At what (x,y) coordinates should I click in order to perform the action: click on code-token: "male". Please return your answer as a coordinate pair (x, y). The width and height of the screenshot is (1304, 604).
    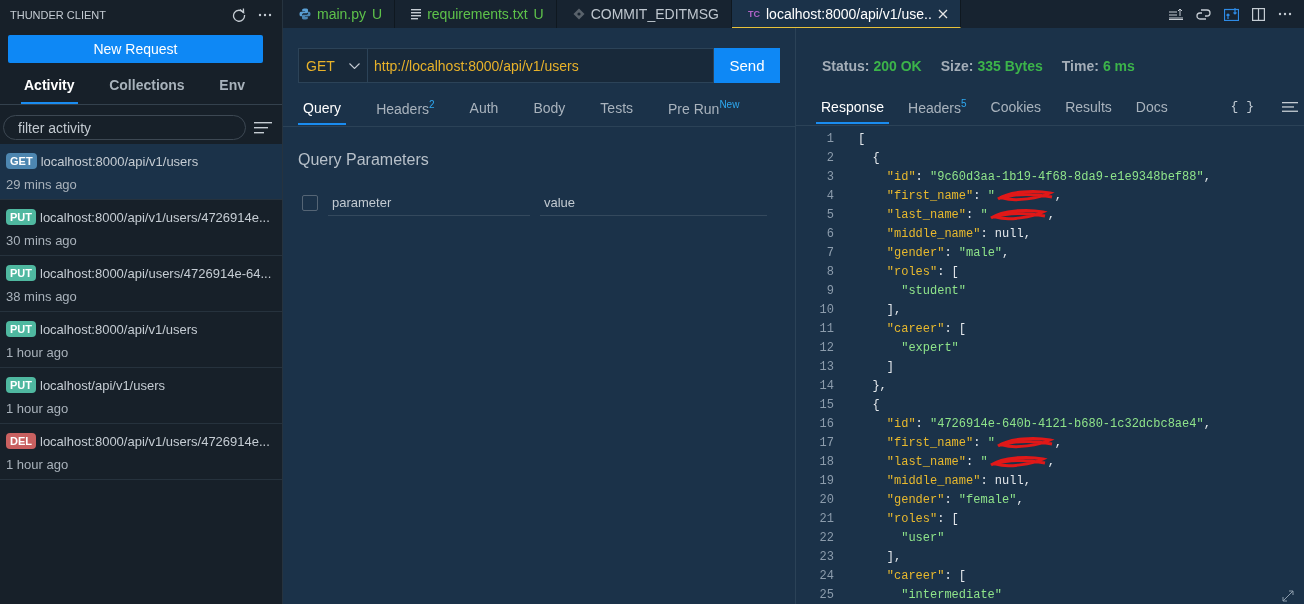
    Looking at the image, I should click on (980, 252).